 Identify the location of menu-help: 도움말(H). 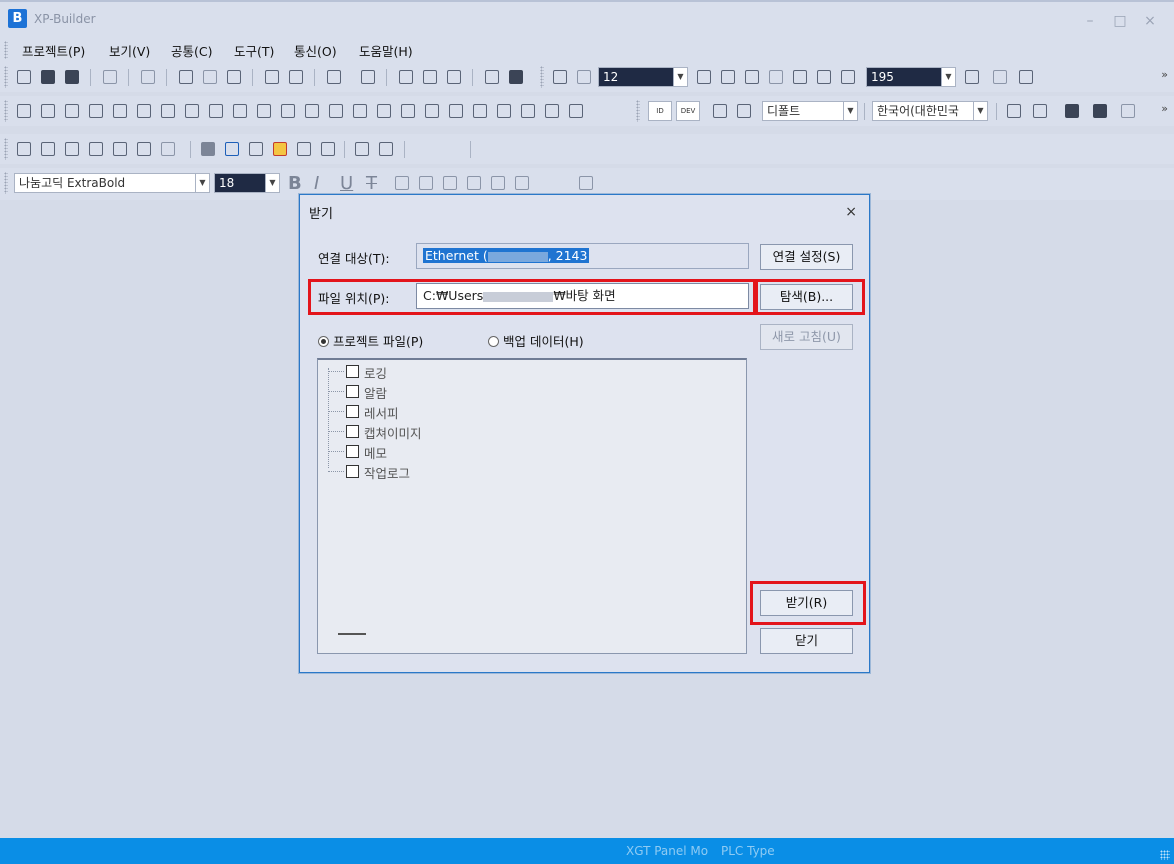
(386, 50).